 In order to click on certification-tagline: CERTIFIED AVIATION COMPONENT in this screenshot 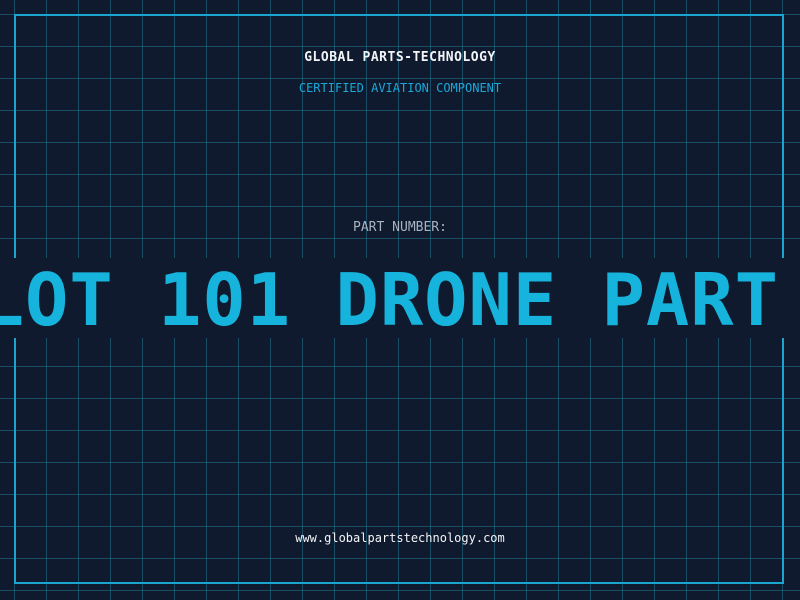, I will do `click(400, 88)`.